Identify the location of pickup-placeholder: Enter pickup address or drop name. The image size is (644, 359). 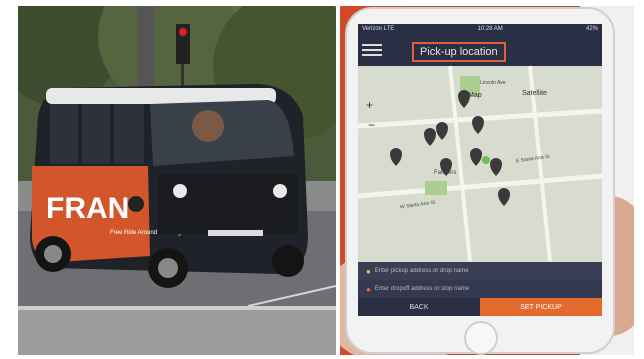
(421, 271).